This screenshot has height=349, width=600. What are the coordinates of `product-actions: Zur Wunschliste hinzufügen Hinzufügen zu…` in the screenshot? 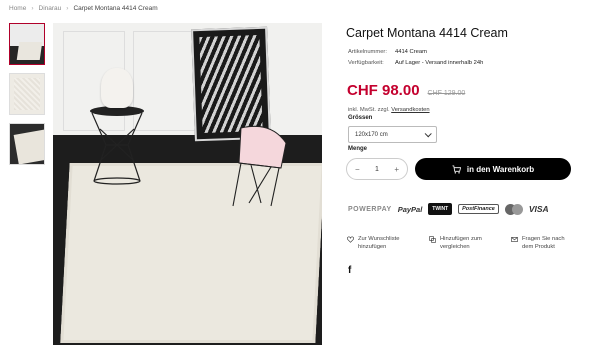 It's located at (459, 243).